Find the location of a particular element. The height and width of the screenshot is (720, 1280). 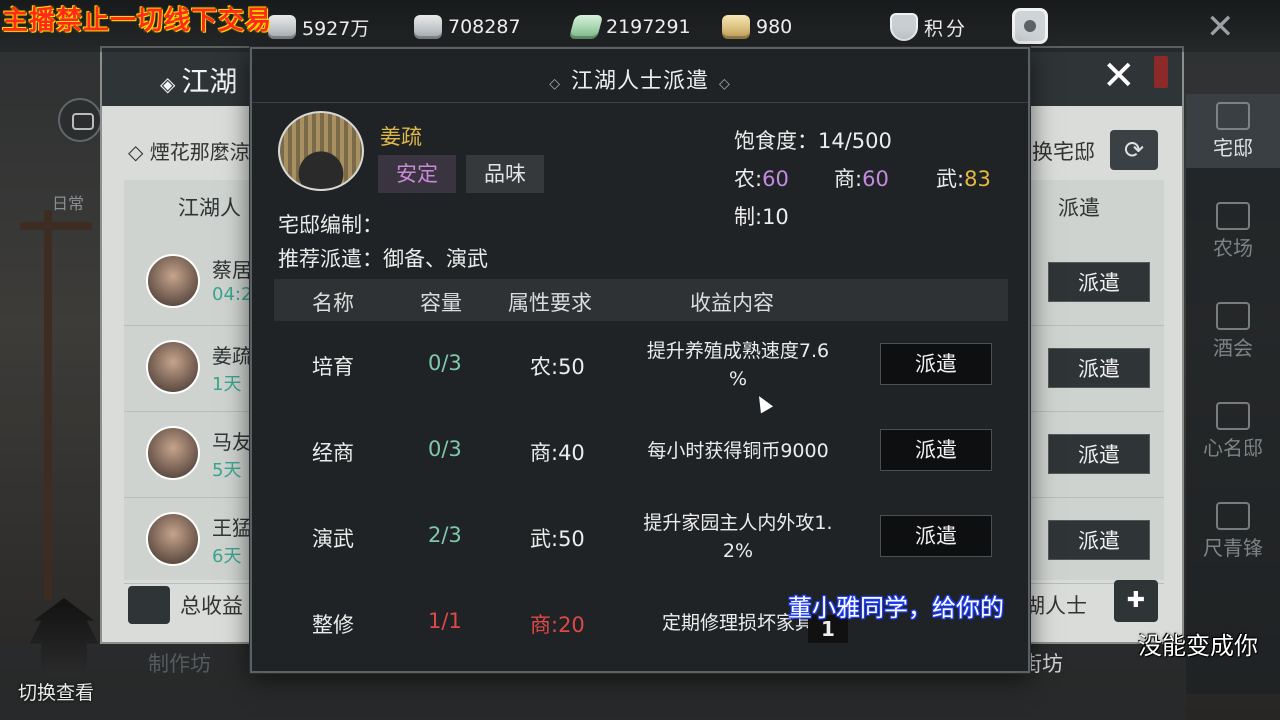

job-benefit-line: % is located at coordinates (738, 379).